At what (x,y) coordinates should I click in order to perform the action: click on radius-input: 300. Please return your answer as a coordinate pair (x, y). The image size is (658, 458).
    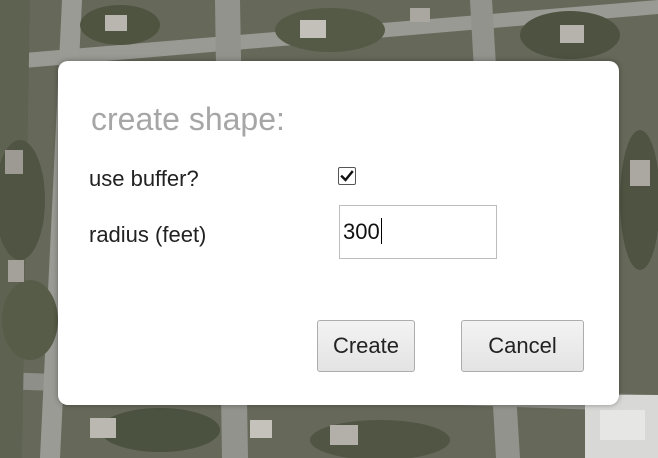
    Looking at the image, I should click on (418, 232).